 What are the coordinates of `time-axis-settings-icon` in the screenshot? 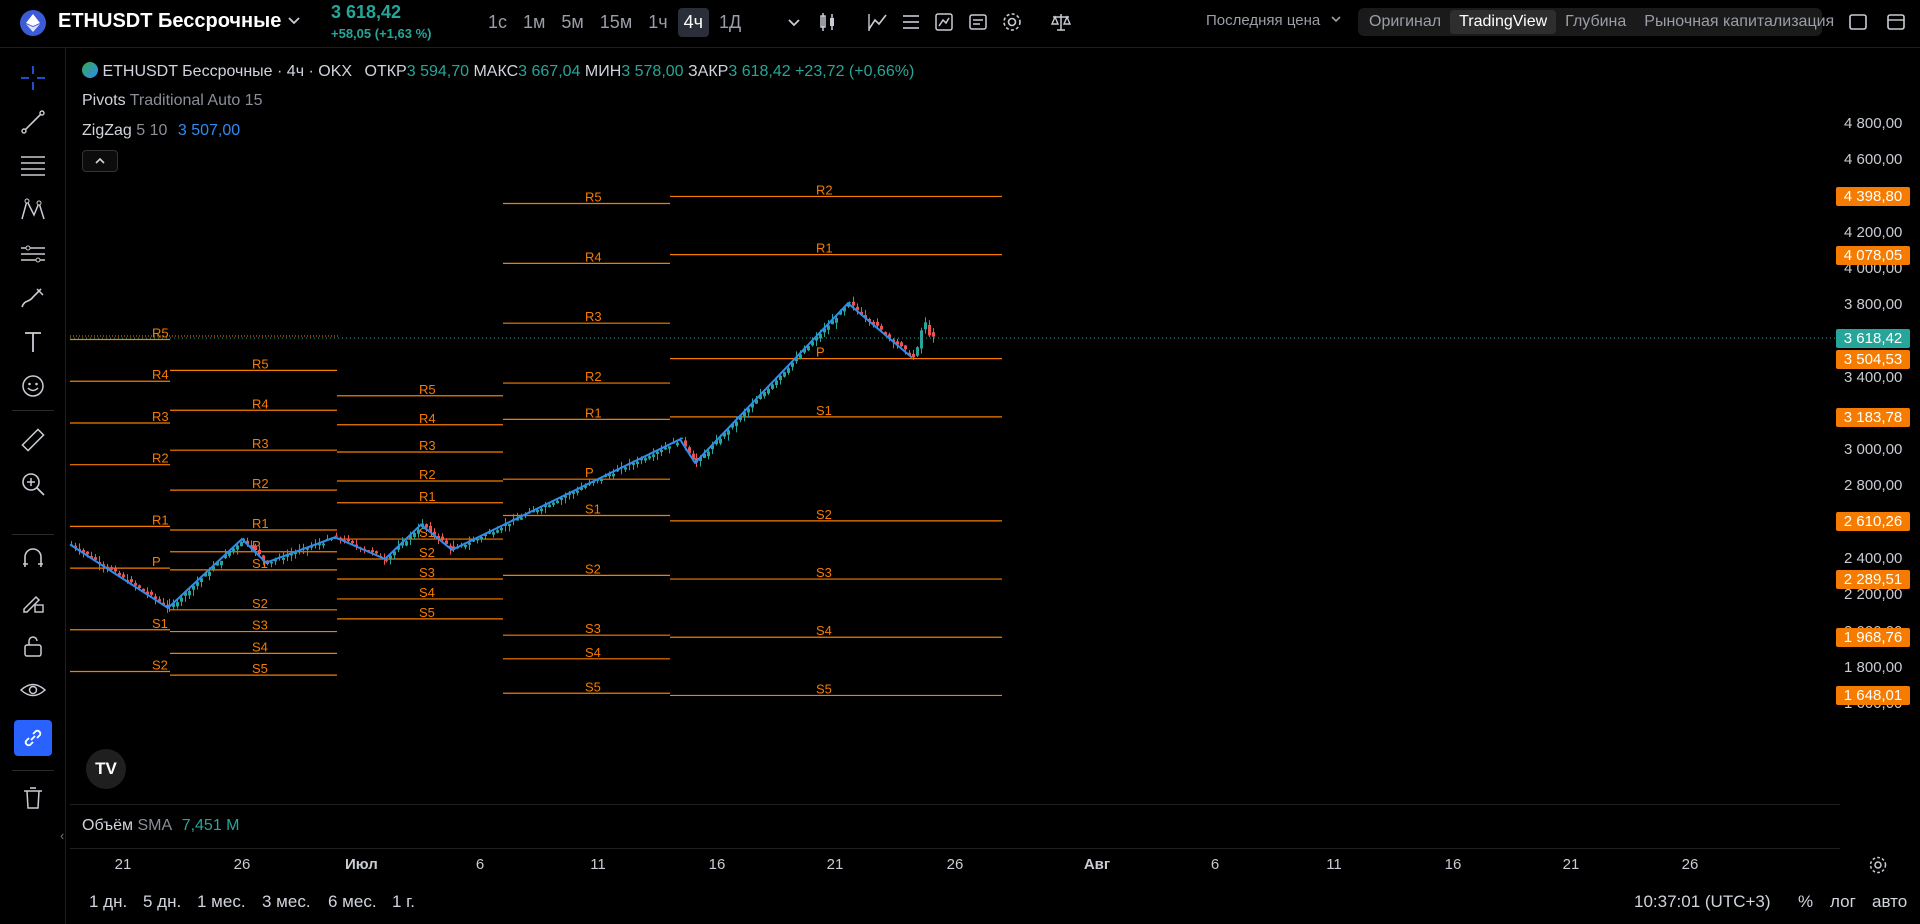 It's located at (1878, 865).